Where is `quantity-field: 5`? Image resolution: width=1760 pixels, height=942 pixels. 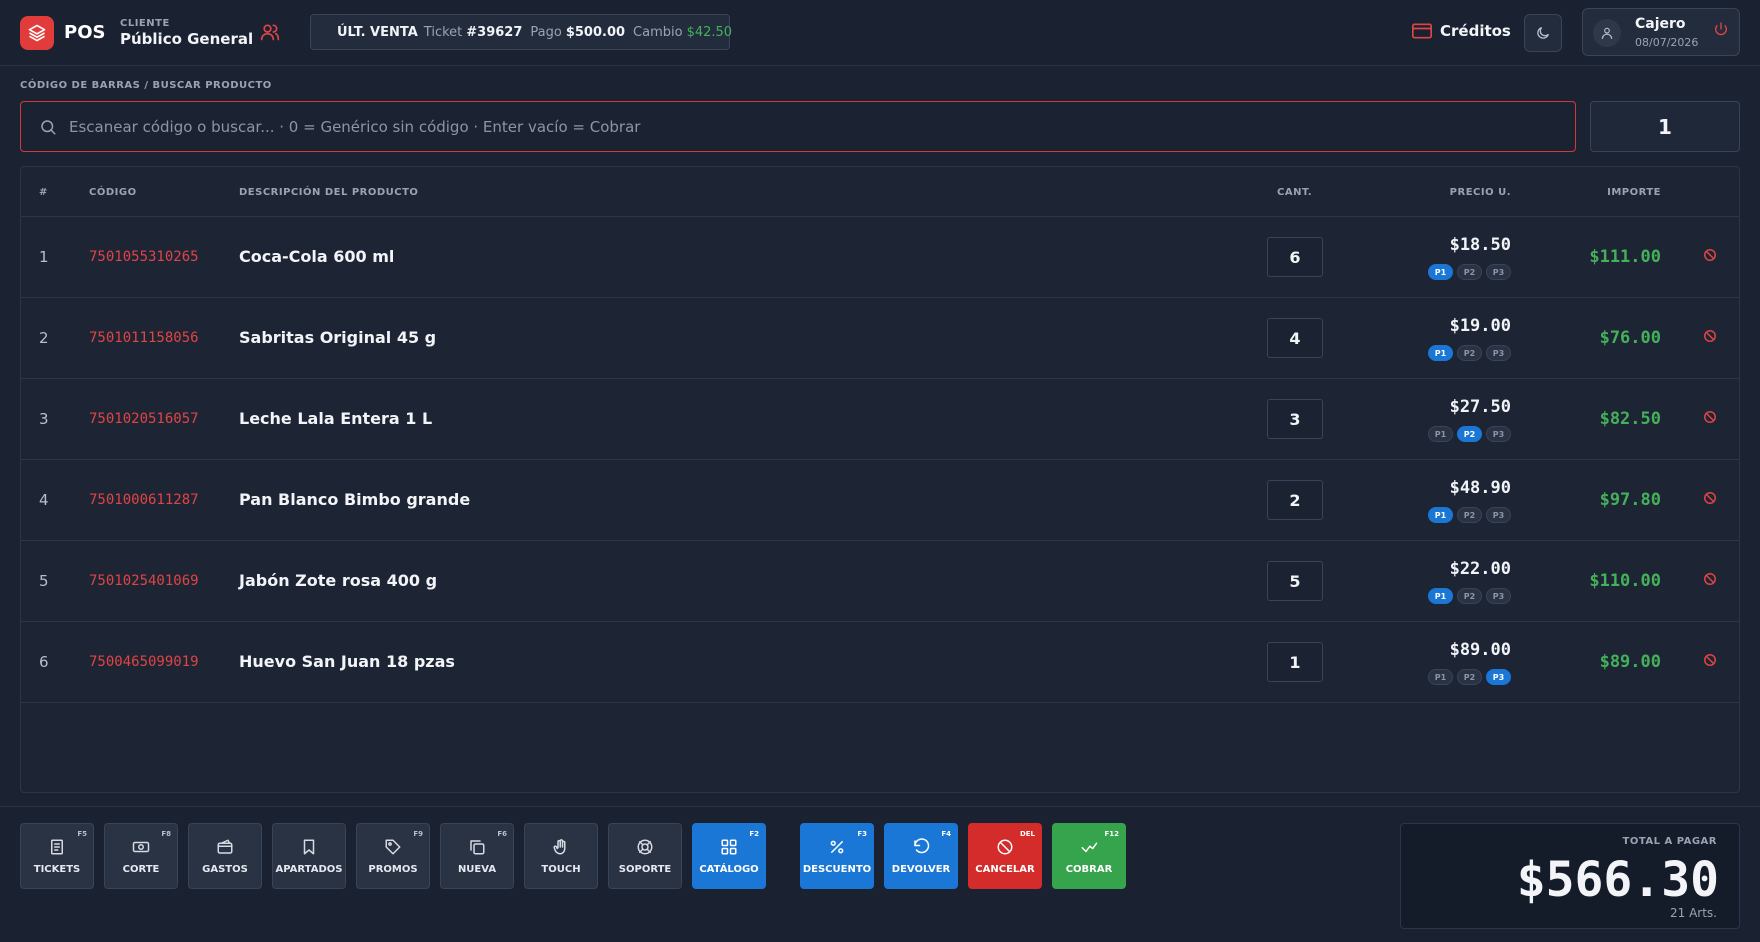 quantity-field: 5 is located at coordinates (1295, 581).